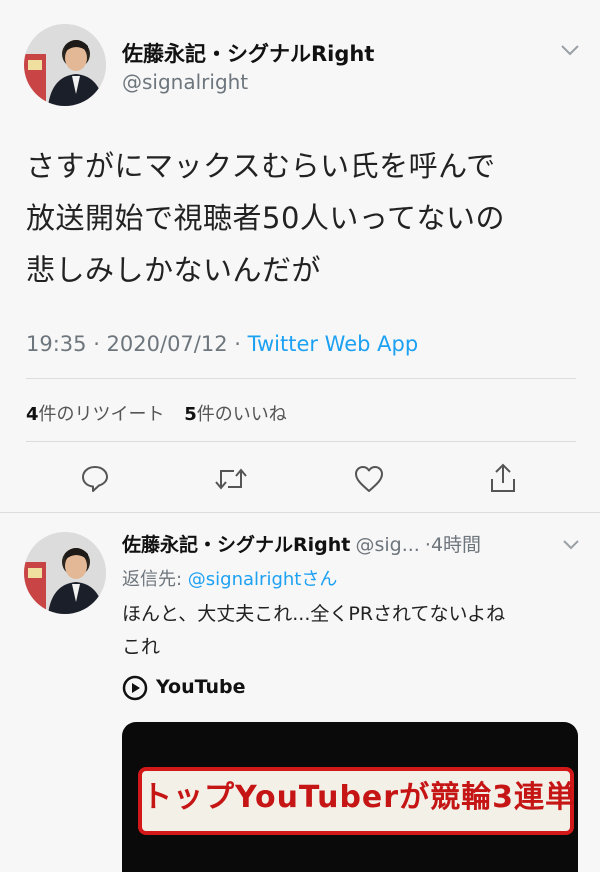  Describe the element at coordinates (155, 579) in the screenshot. I see `reply-to-prefix: 返信先:` at that location.